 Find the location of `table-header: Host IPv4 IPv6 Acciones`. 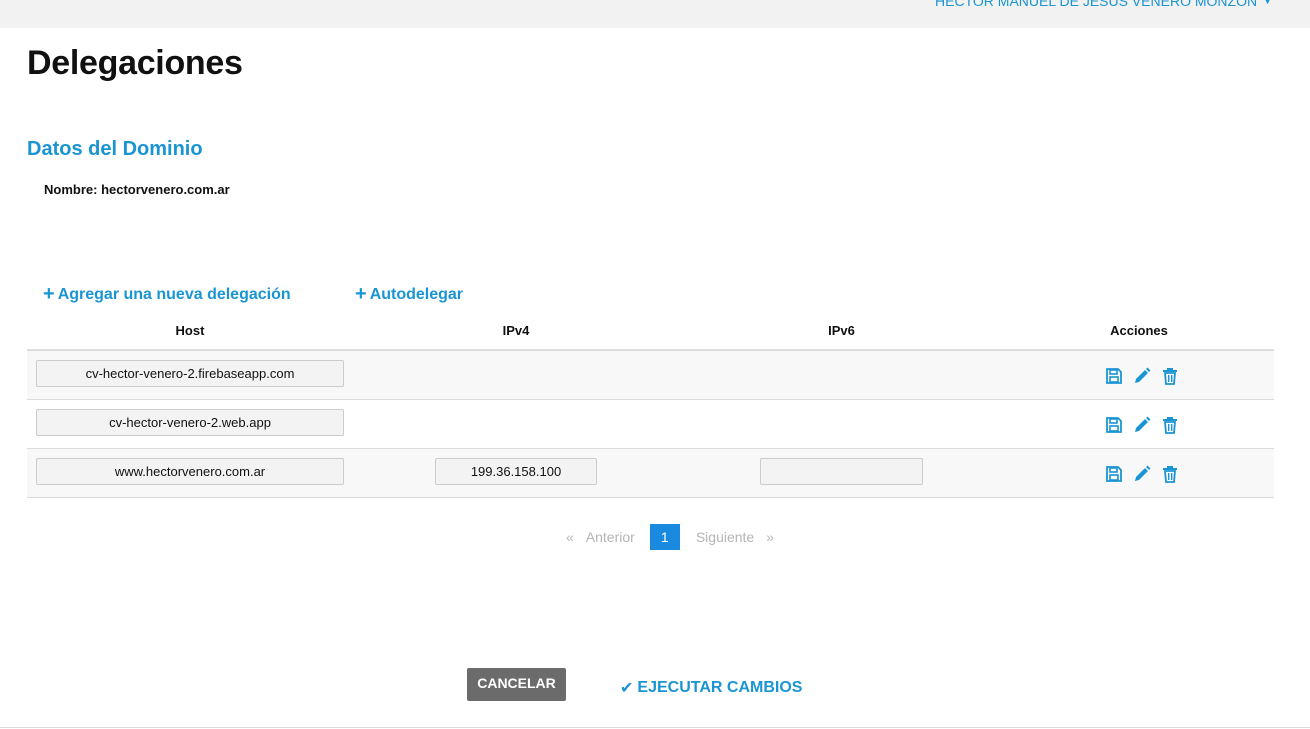

table-header: Host IPv4 IPv6 Acciones is located at coordinates (650, 331).